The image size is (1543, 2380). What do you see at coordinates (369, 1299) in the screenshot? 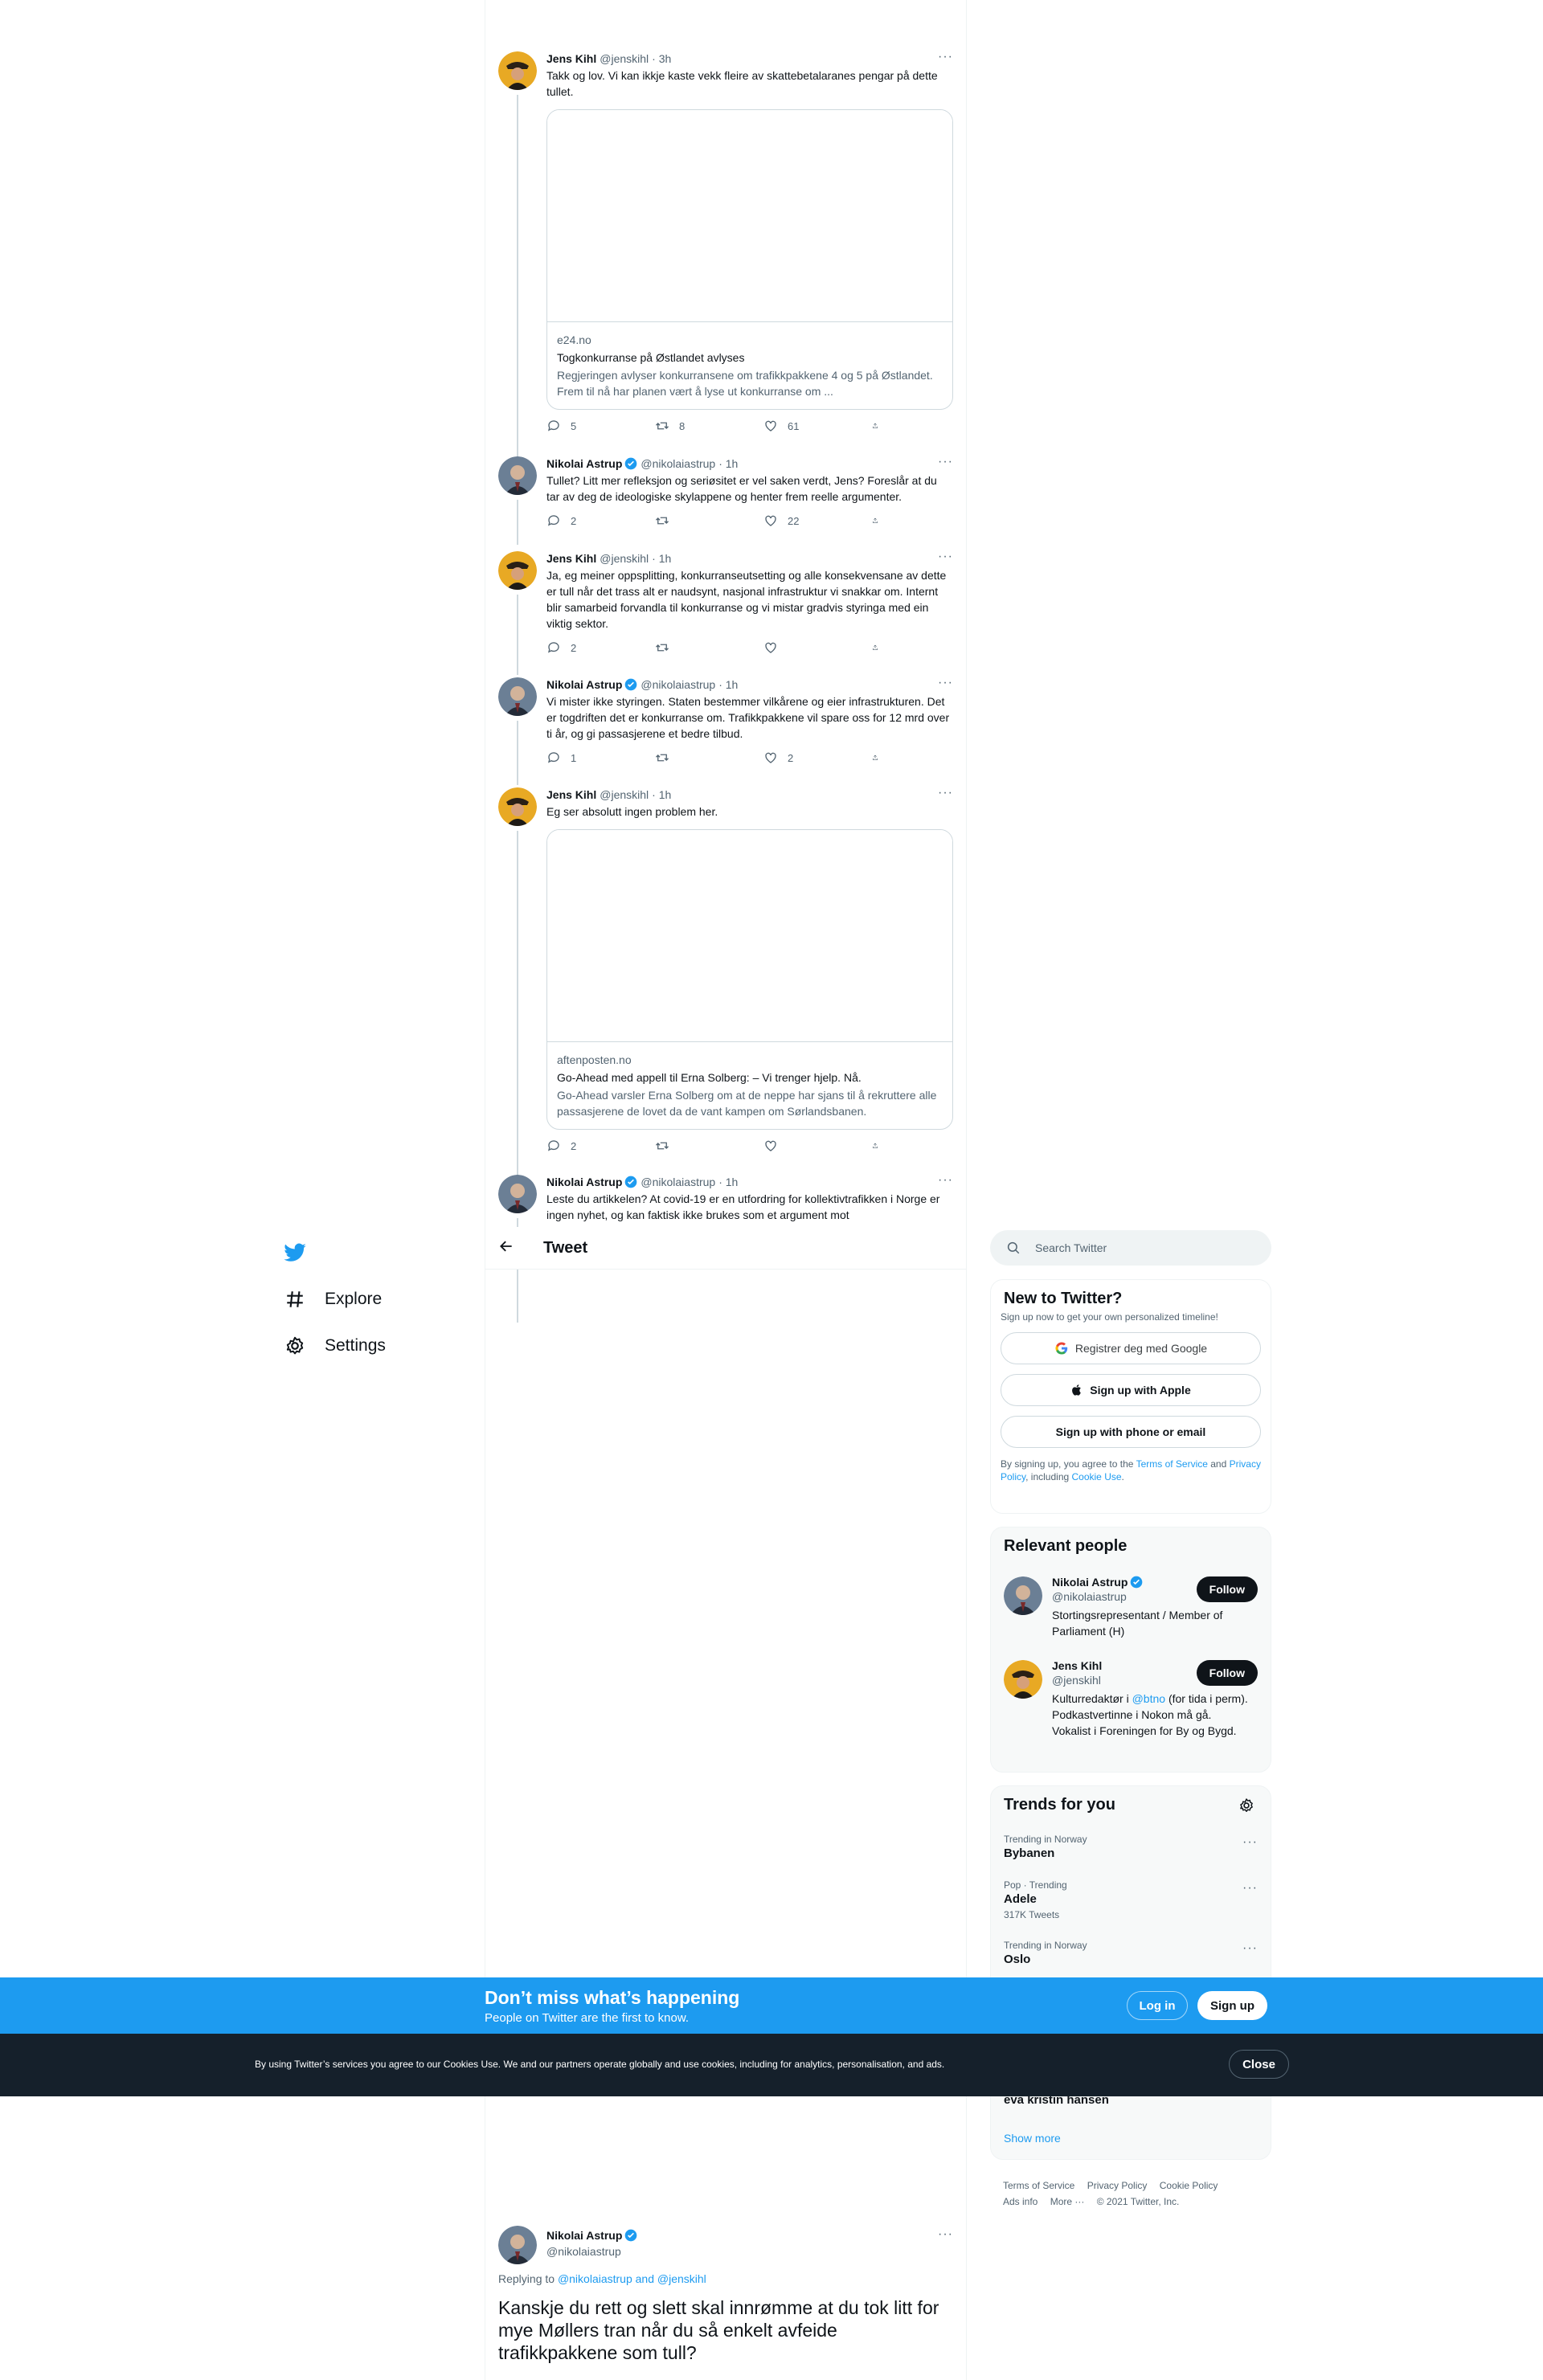
I see `nav-explore: Explore` at bounding box center [369, 1299].